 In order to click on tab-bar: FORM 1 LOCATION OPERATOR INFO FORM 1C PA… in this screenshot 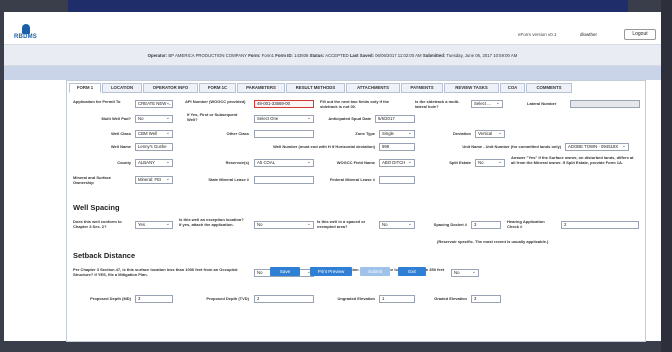, I will do `click(357, 88)`.